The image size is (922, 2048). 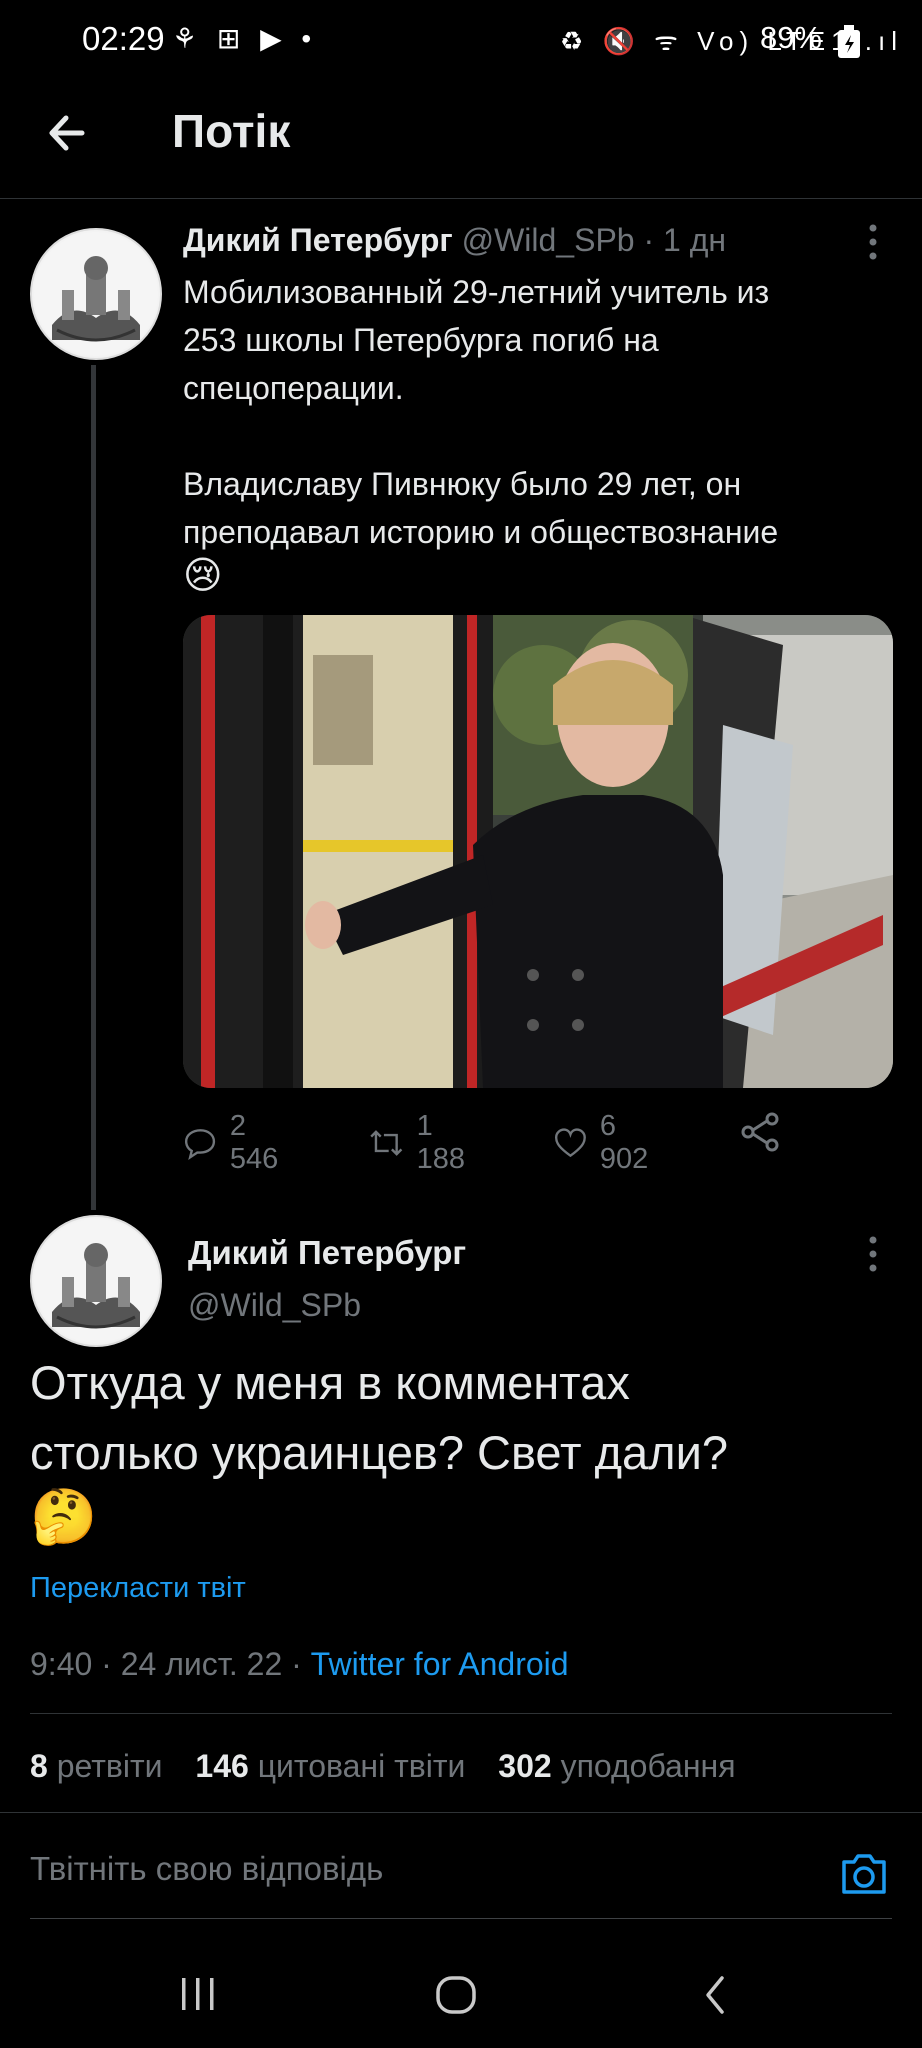 I want to click on retweet-icon, so click(x=386, y=1143).